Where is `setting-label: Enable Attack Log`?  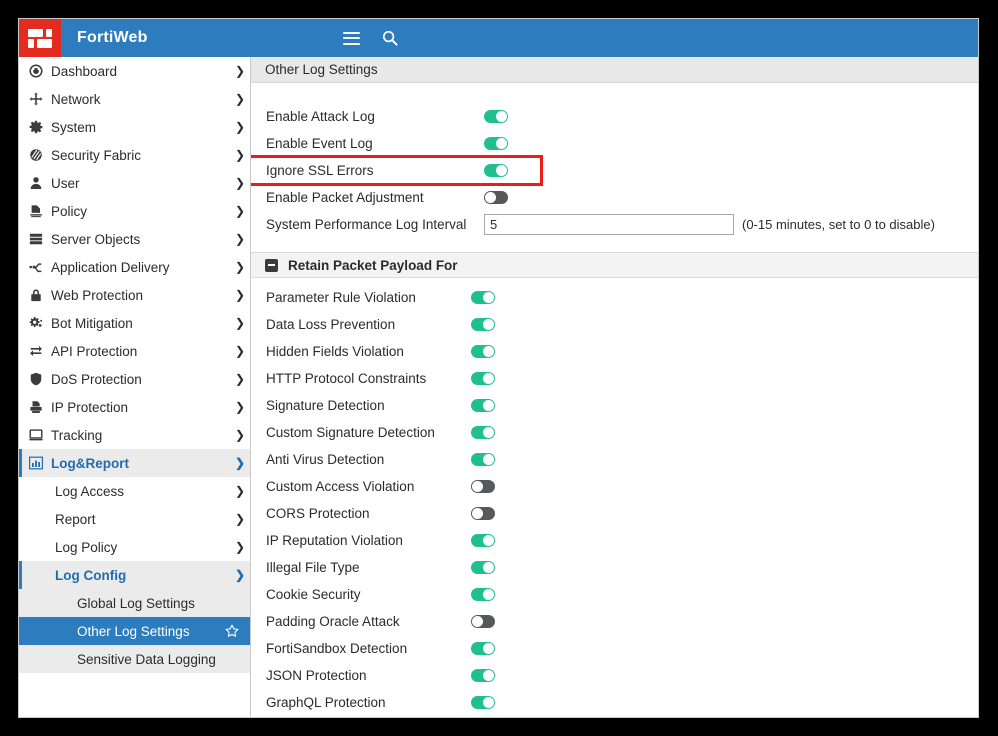
setting-label: Enable Attack Log is located at coordinates (320, 116).